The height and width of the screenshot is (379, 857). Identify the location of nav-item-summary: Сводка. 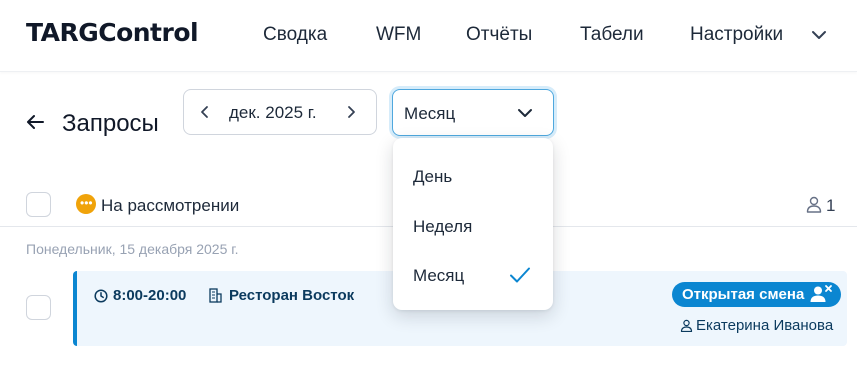
(295, 35).